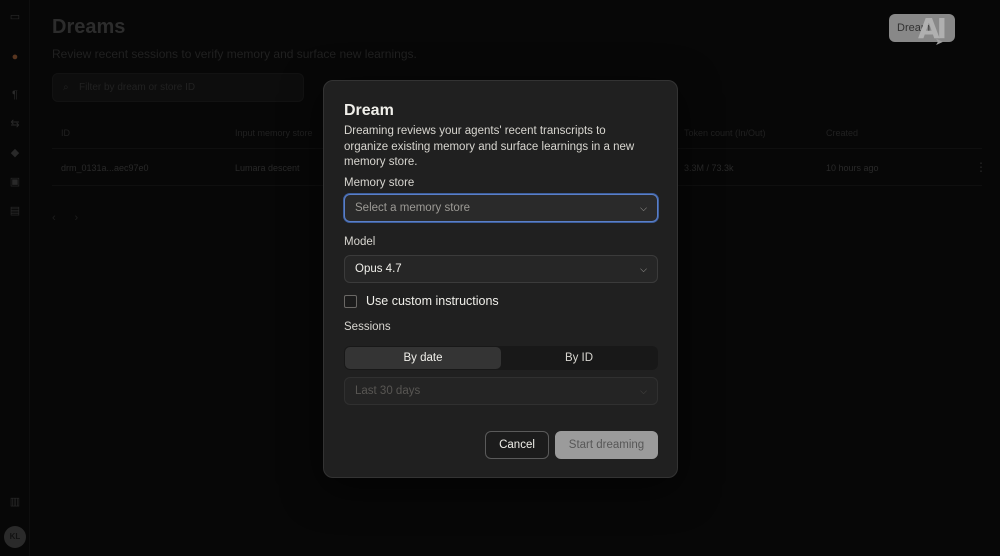 Image resolution: width=1000 pixels, height=556 pixels. What do you see at coordinates (606, 445) in the screenshot?
I see `start-dreaming-button: Start dreaming` at bounding box center [606, 445].